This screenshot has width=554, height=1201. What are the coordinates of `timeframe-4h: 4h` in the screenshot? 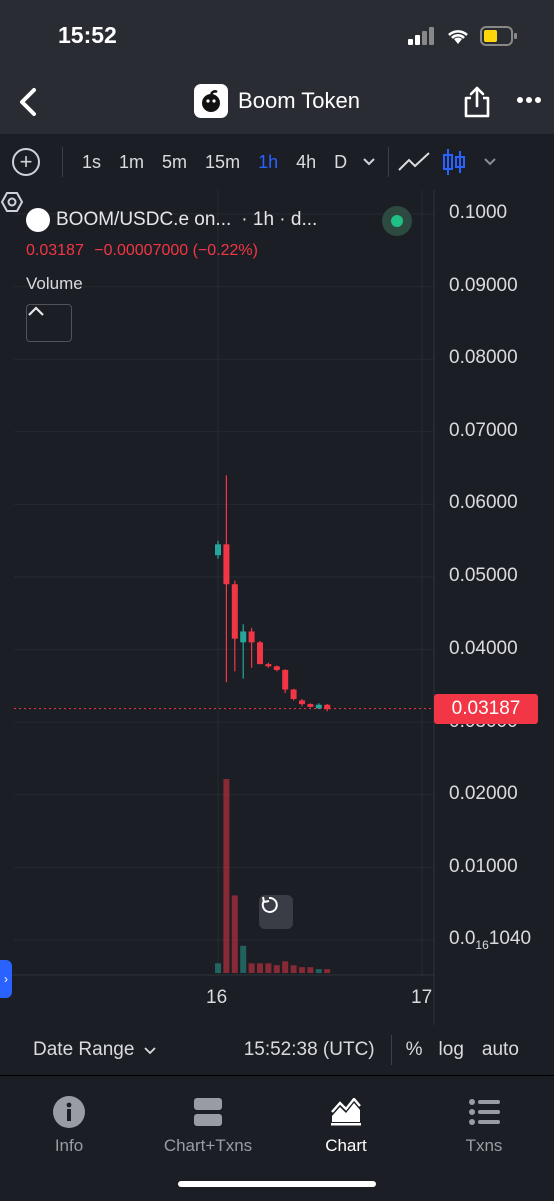 It's located at (306, 162).